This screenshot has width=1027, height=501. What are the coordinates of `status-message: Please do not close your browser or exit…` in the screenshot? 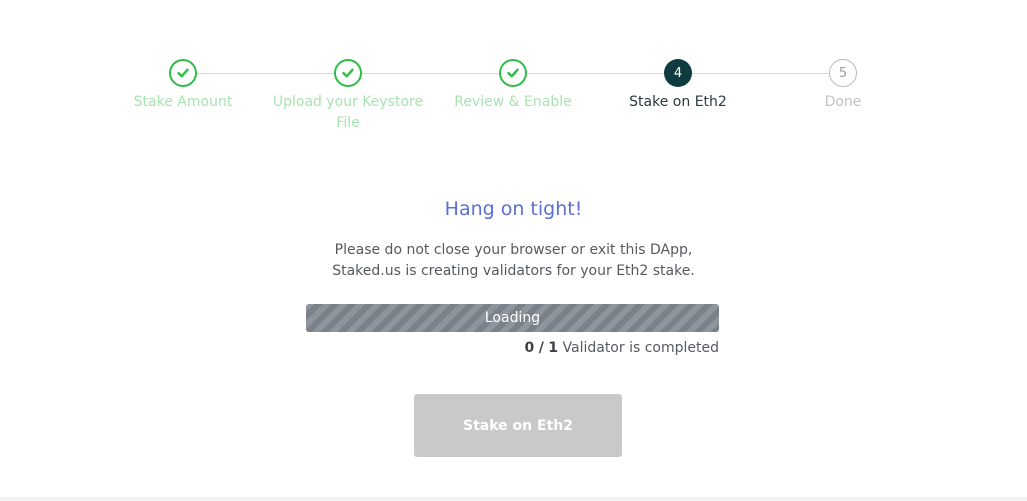 It's located at (513, 261).